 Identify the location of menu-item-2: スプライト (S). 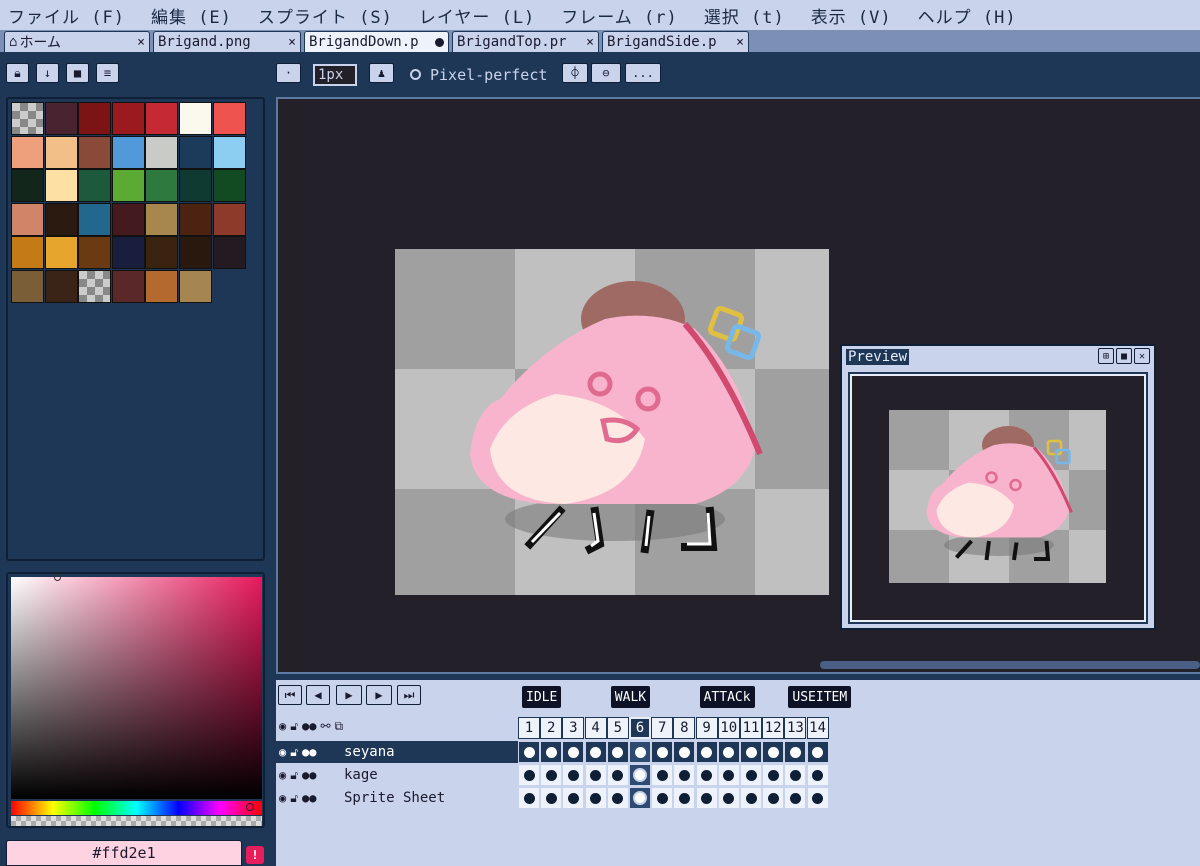
(325, 15).